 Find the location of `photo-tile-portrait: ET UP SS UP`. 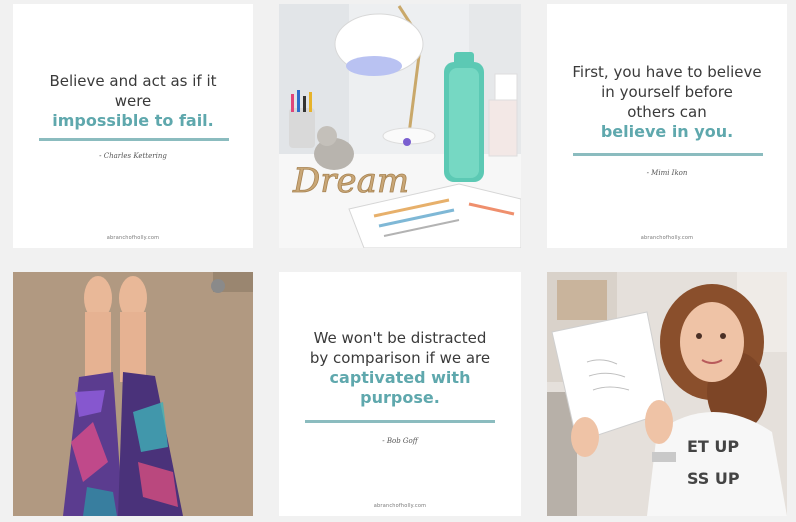

photo-tile-portrait: ET UP SS UP is located at coordinates (667, 394).